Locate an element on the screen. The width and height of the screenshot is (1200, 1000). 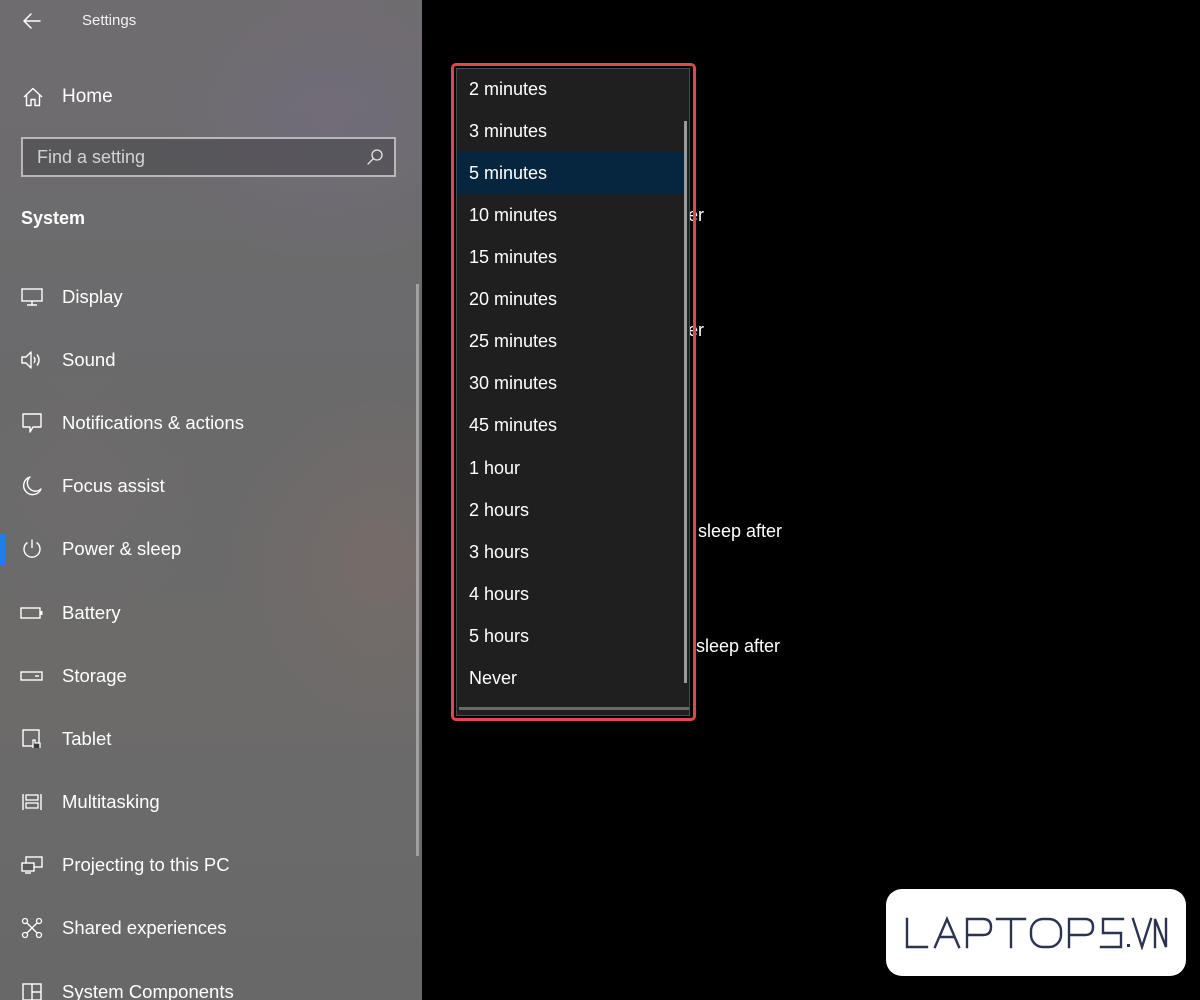
sidebar-item-projecting: Projecting to this PC is located at coordinates (211, 865).